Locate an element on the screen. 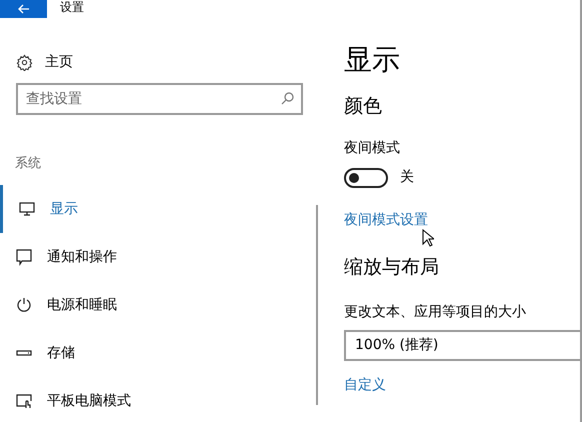 The image size is (582, 422). settings-icon is located at coordinates (24, 62).